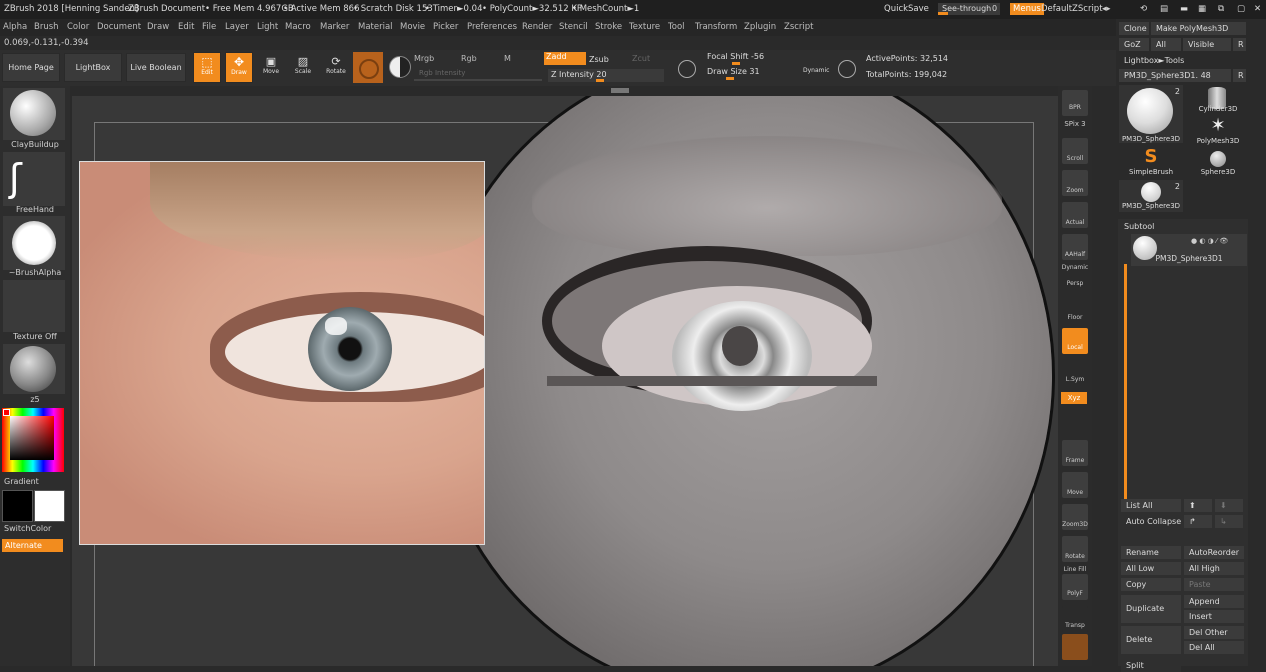 The image size is (1266, 672). I want to click on default-zscript-button: DefaultZScript, so click(1072, 9).